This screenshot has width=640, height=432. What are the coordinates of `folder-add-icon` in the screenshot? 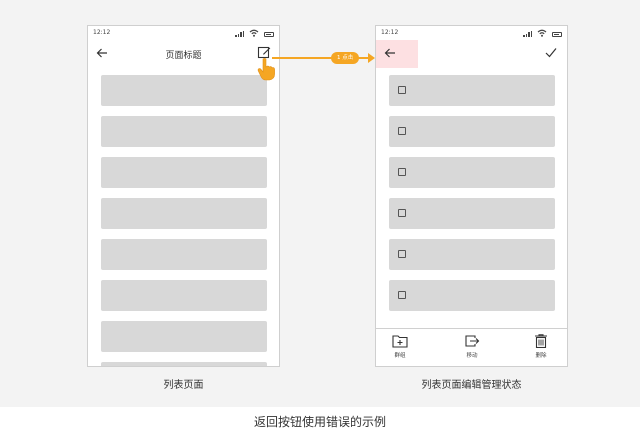 It's located at (400, 341).